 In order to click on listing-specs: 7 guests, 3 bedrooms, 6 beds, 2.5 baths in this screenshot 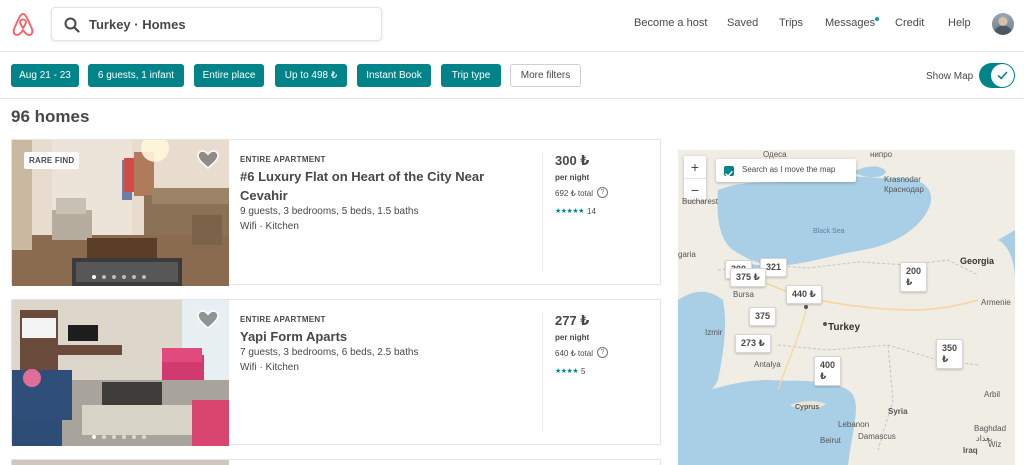, I will do `click(329, 352)`.